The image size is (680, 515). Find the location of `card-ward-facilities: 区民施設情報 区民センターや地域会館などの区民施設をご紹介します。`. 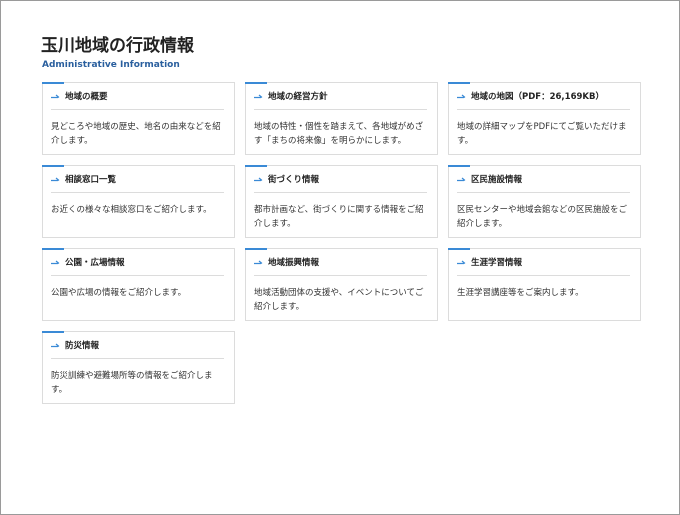

card-ward-facilities: 区民施設情報 区民センターや地域会館などの区民施設をご紹介します。 is located at coordinates (544, 201).